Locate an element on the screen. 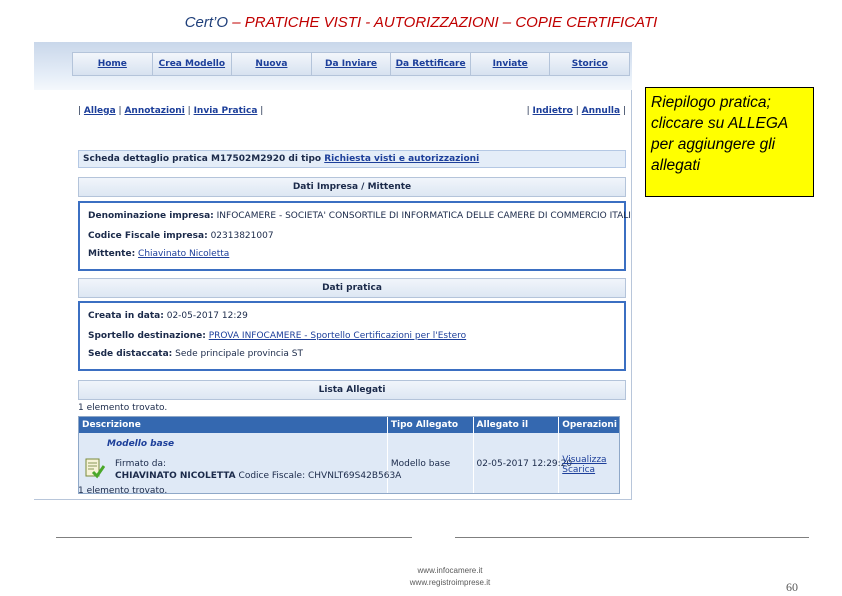 The width and height of the screenshot is (842, 596). codice-fiscale-label: Codice Fiscale impresa: is located at coordinates (148, 236).